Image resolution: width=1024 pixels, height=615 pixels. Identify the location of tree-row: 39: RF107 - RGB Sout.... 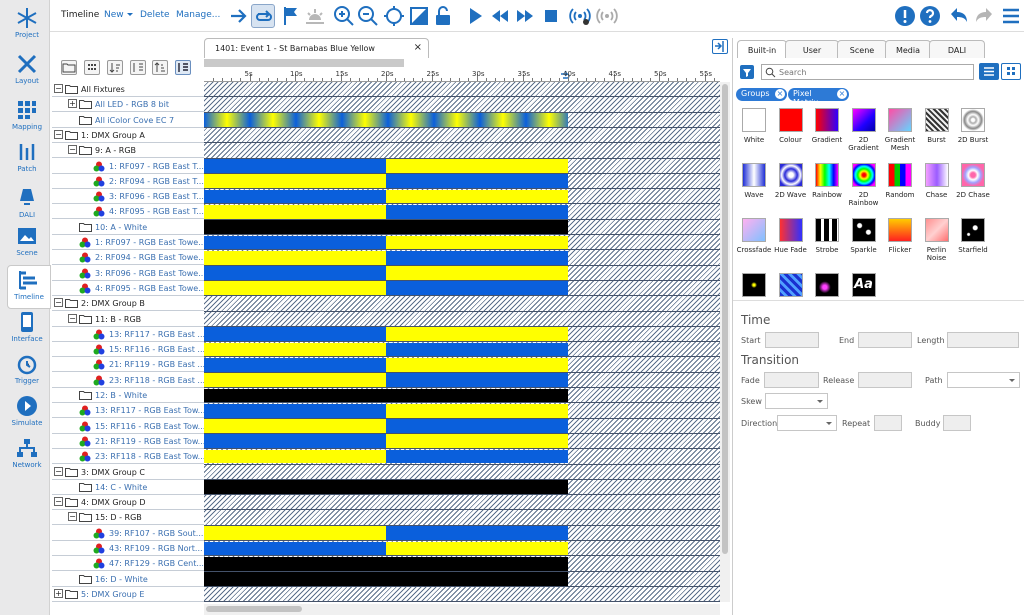
(128, 533).